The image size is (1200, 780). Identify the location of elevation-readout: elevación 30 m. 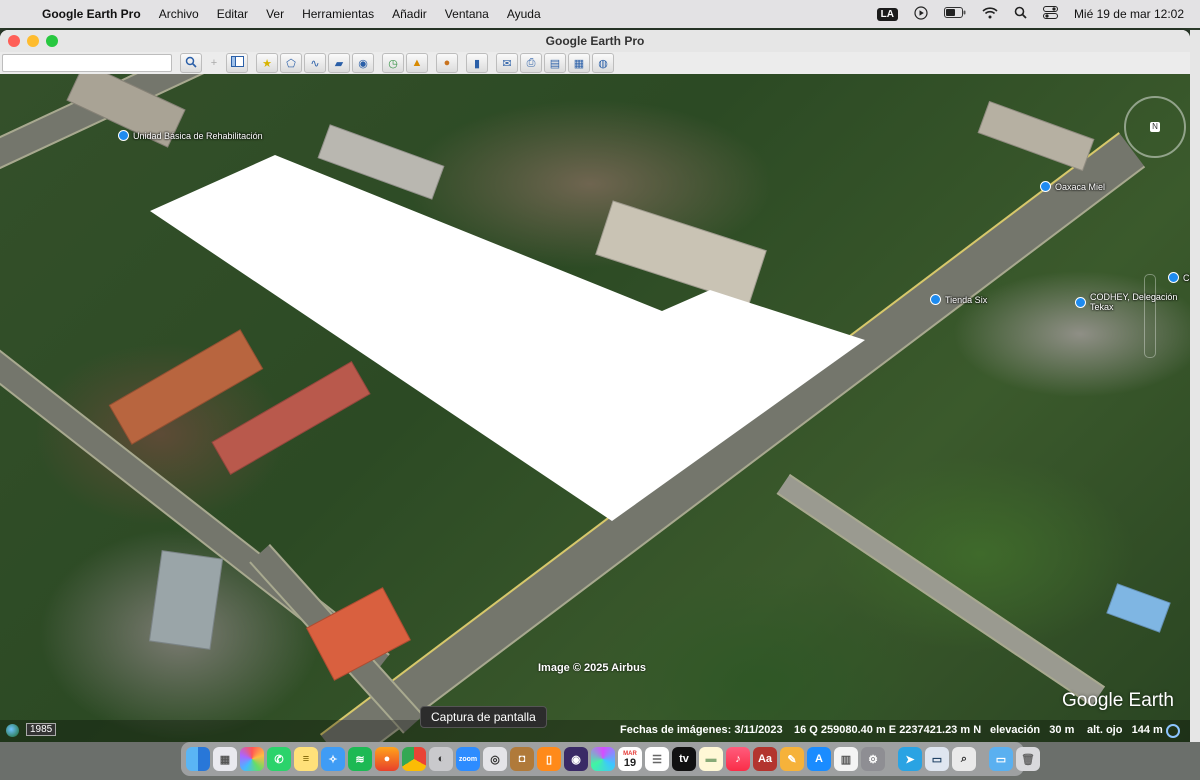
(1032, 730).